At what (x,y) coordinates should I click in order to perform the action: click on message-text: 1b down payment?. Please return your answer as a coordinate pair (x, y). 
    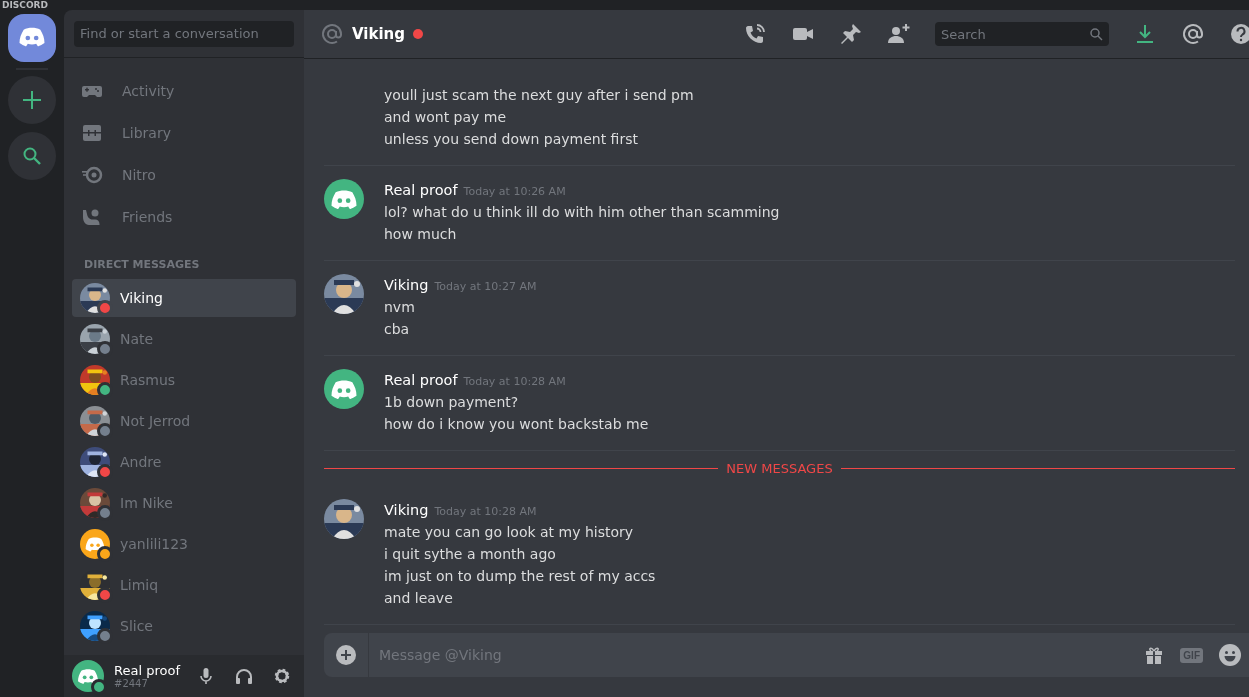
    Looking at the image, I should click on (452, 402).